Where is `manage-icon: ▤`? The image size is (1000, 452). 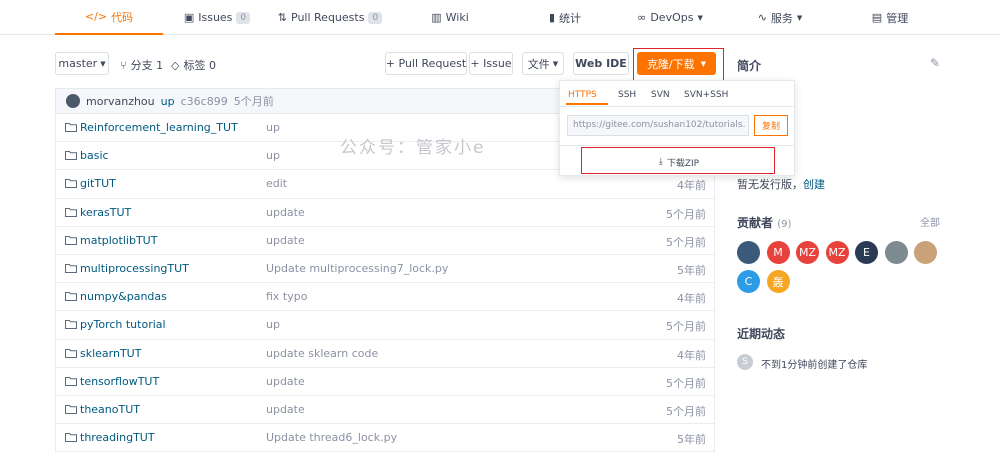 manage-icon: ▤ is located at coordinates (877, 17).